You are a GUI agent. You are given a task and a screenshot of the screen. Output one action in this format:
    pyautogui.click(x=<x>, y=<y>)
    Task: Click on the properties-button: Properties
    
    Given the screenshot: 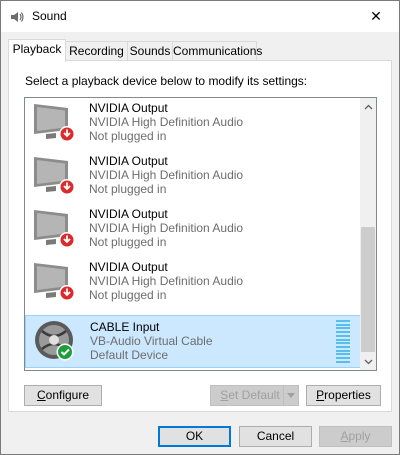 What is the action you would take?
    pyautogui.click(x=343, y=395)
    